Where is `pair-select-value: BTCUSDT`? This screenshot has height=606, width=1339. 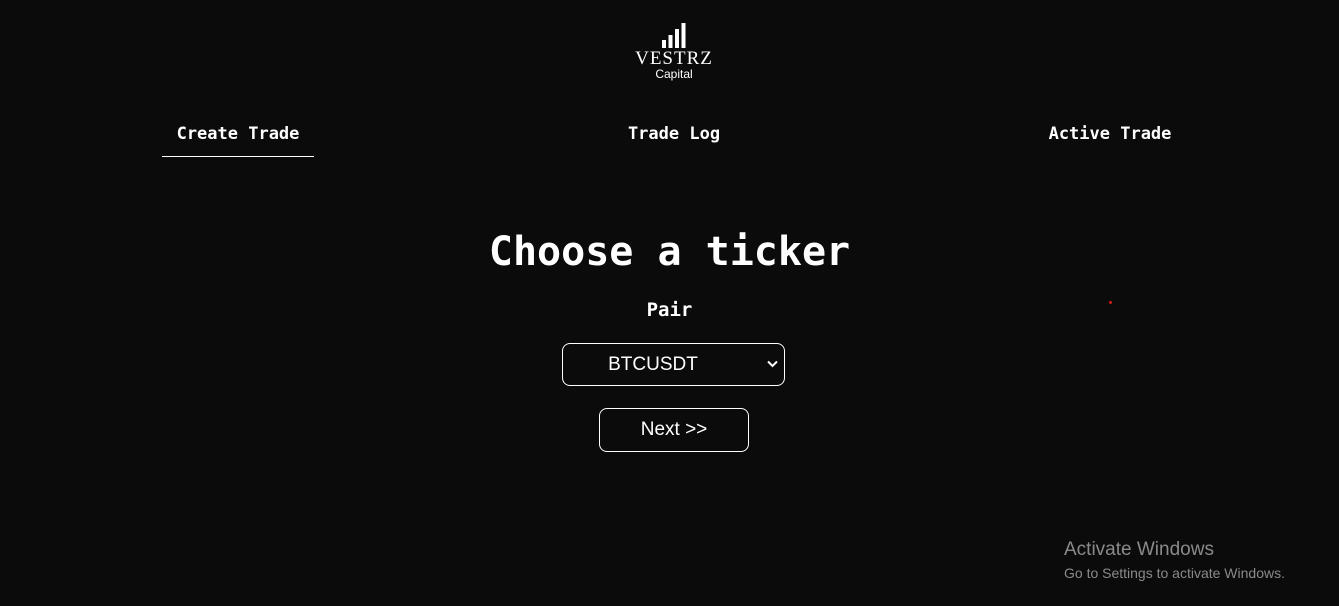 pair-select-value: BTCUSDT is located at coordinates (653, 364).